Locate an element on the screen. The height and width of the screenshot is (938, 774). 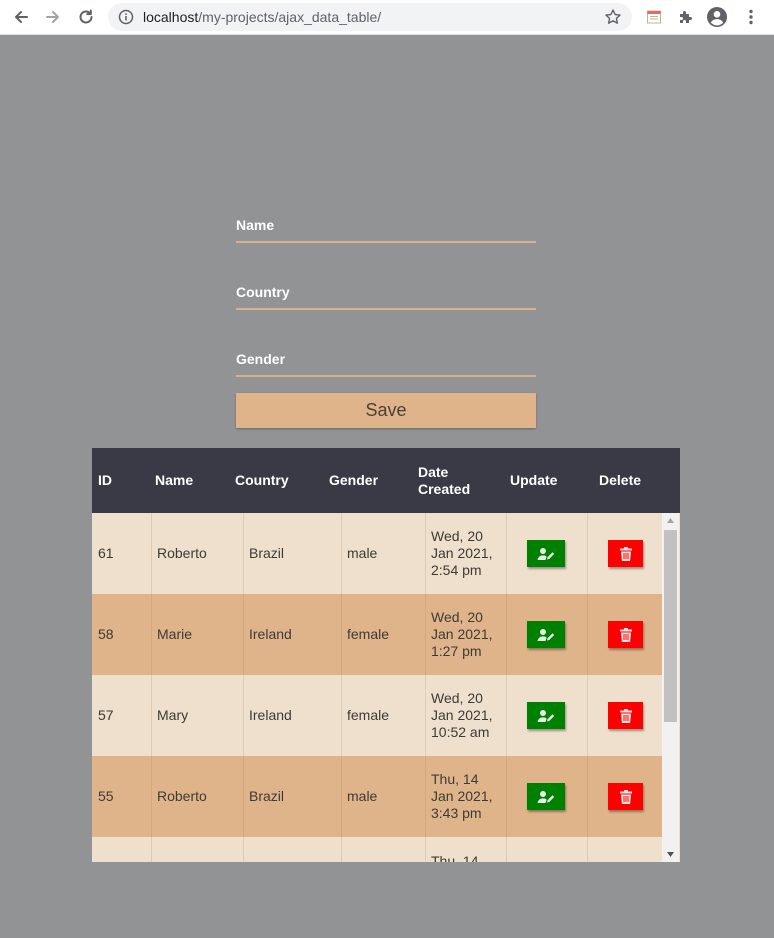
url-text: localhost/my-projects/ajax_data_table/ is located at coordinates (262, 17).